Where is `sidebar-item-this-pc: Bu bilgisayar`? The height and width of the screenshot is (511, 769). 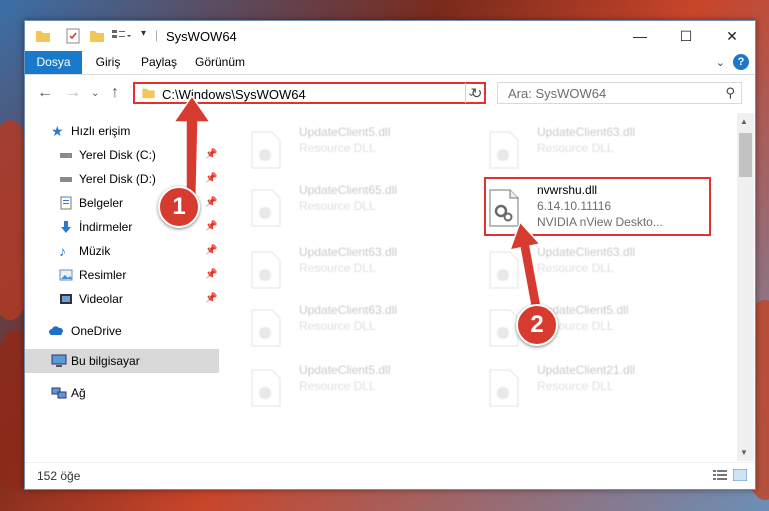 sidebar-item-this-pc: Bu bilgisayar is located at coordinates (122, 361).